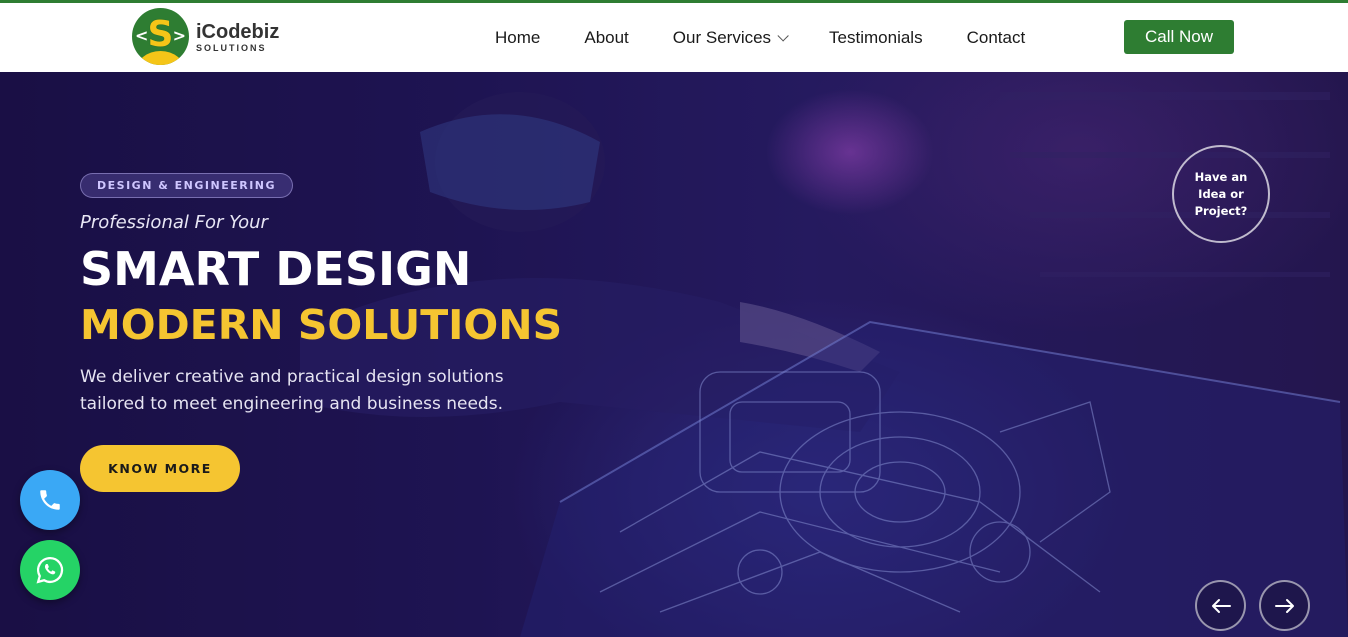 The width and height of the screenshot is (1348, 637). I want to click on brand-name: iCodebiz, so click(238, 31).